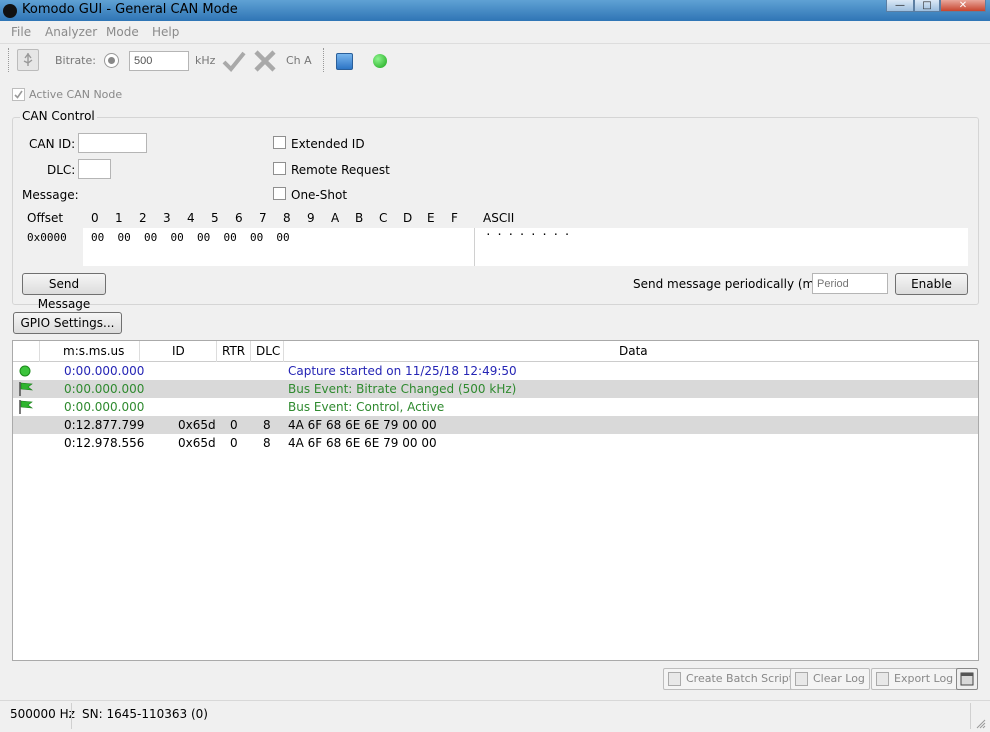  I want to click on hex-col-2: 2, so click(143, 218).